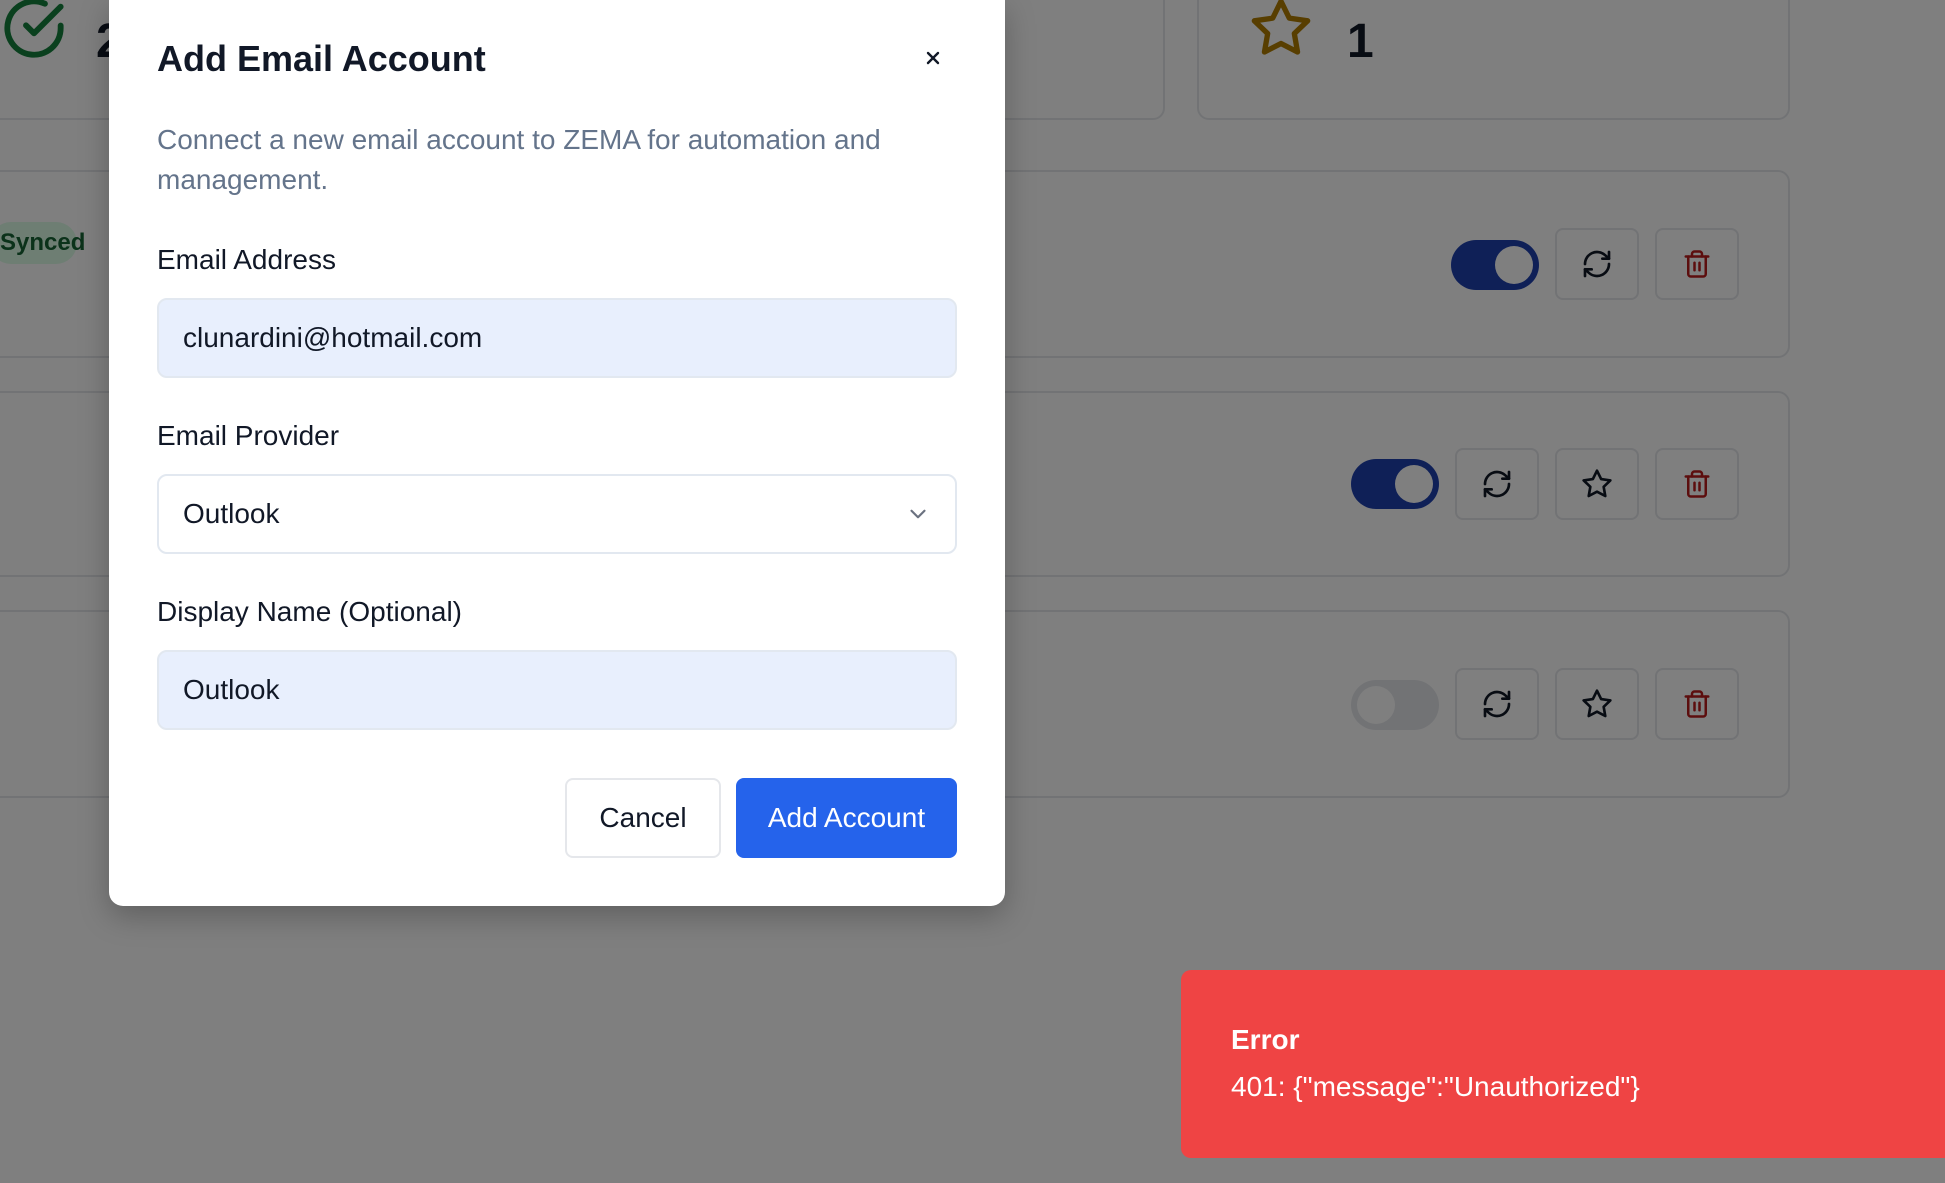 The width and height of the screenshot is (1945, 1183). Describe the element at coordinates (309, 611) in the screenshot. I see `display-name-label: Display Name (Optional)` at that location.